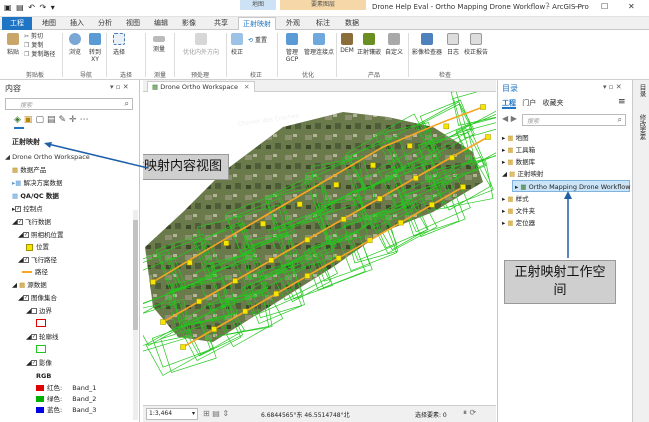  I want to click on cut-button: ✂ 剪切, so click(39, 36).